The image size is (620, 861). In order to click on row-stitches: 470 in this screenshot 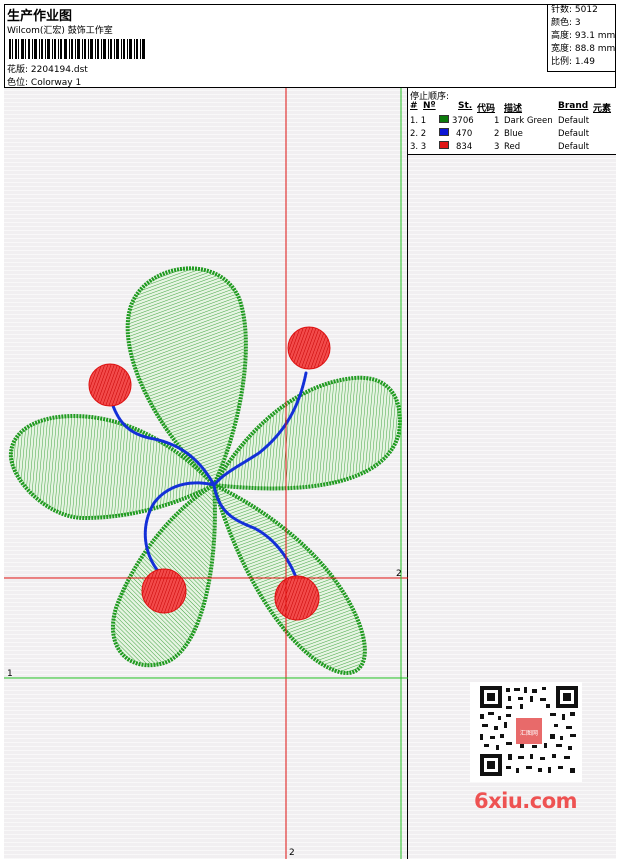, I will do `click(464, 134)`.